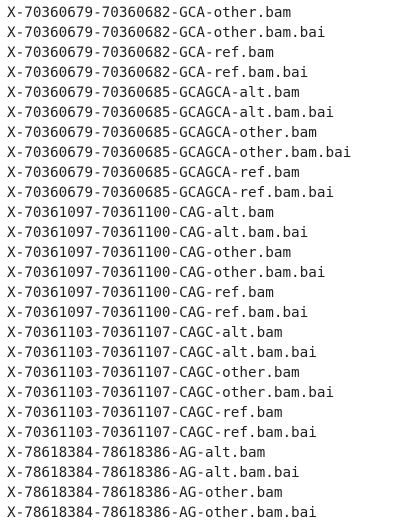 The width and height of the screenshot is (416, 525). What do you see at coordinates (211, 213) in the screenshot?
I see `file-entry: X-70361097-70361100-CAG-alt.bam` at bounding box center [211, 213].